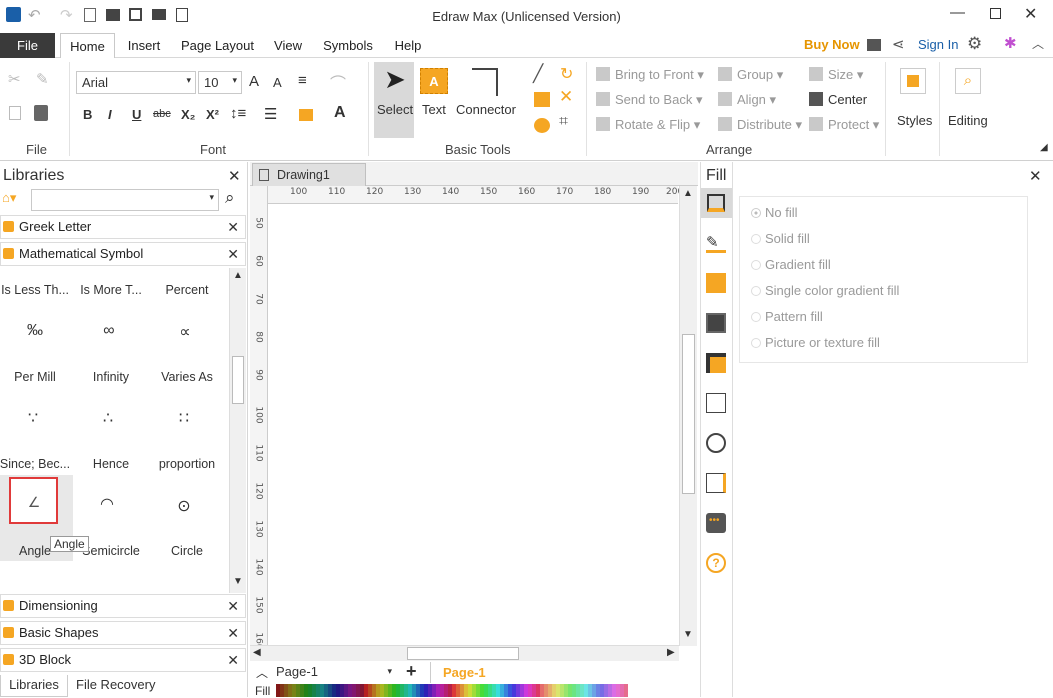 The width and height of the screenshot is (1053, 698). Describe the element at coordinates (277, 82) in the screenshot. I see `shrink-font-icon: A` at that location.